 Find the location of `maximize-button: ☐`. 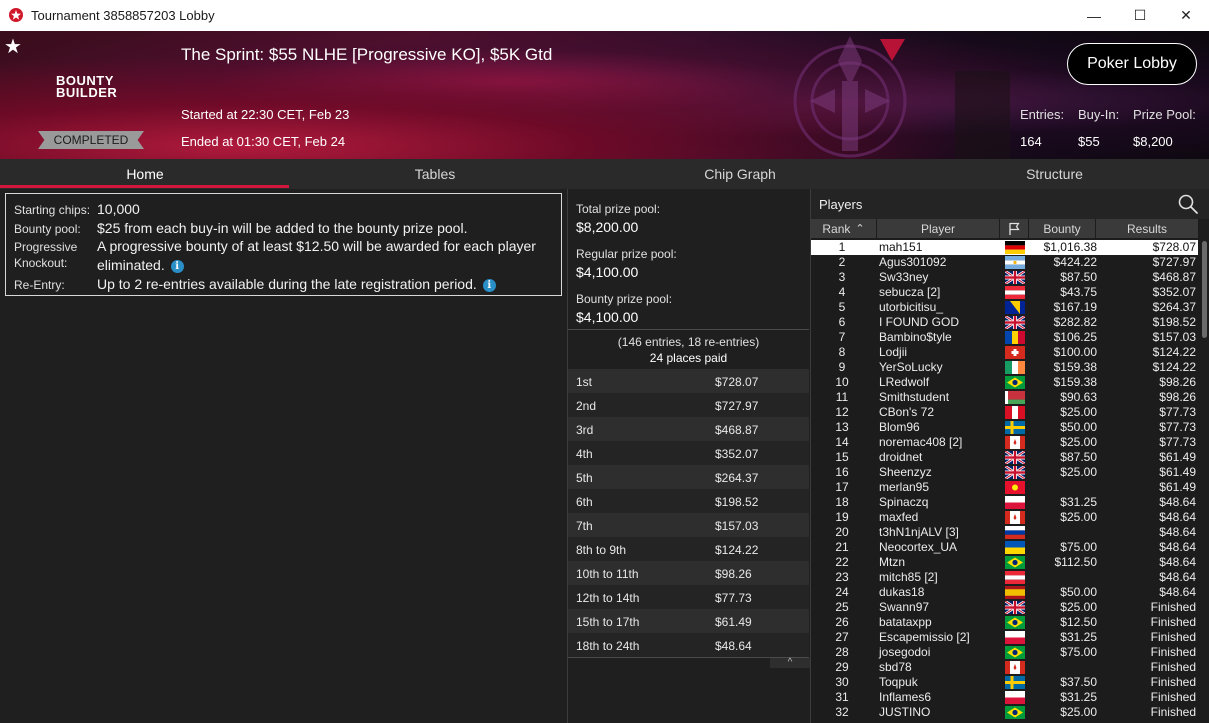

maximize-button: ☐ is located at coordinates (1140, 15).